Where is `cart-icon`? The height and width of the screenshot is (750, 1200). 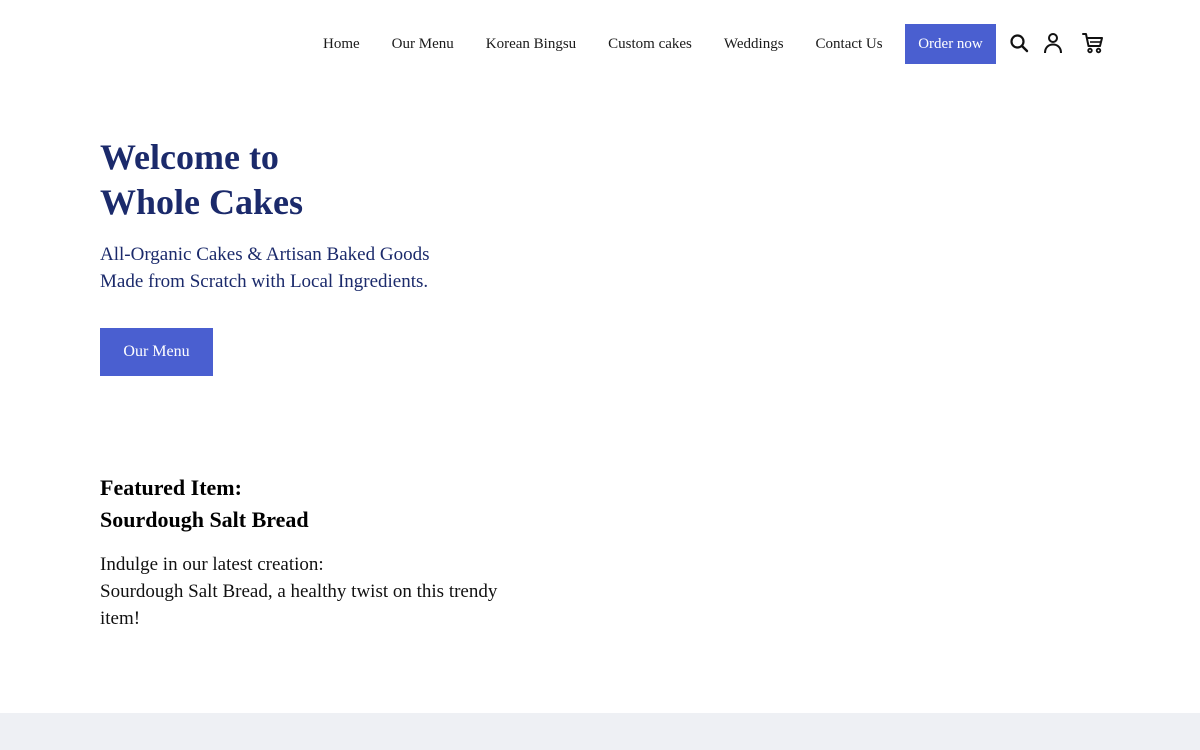 cart-icon is located at coordinates (1093, 43).